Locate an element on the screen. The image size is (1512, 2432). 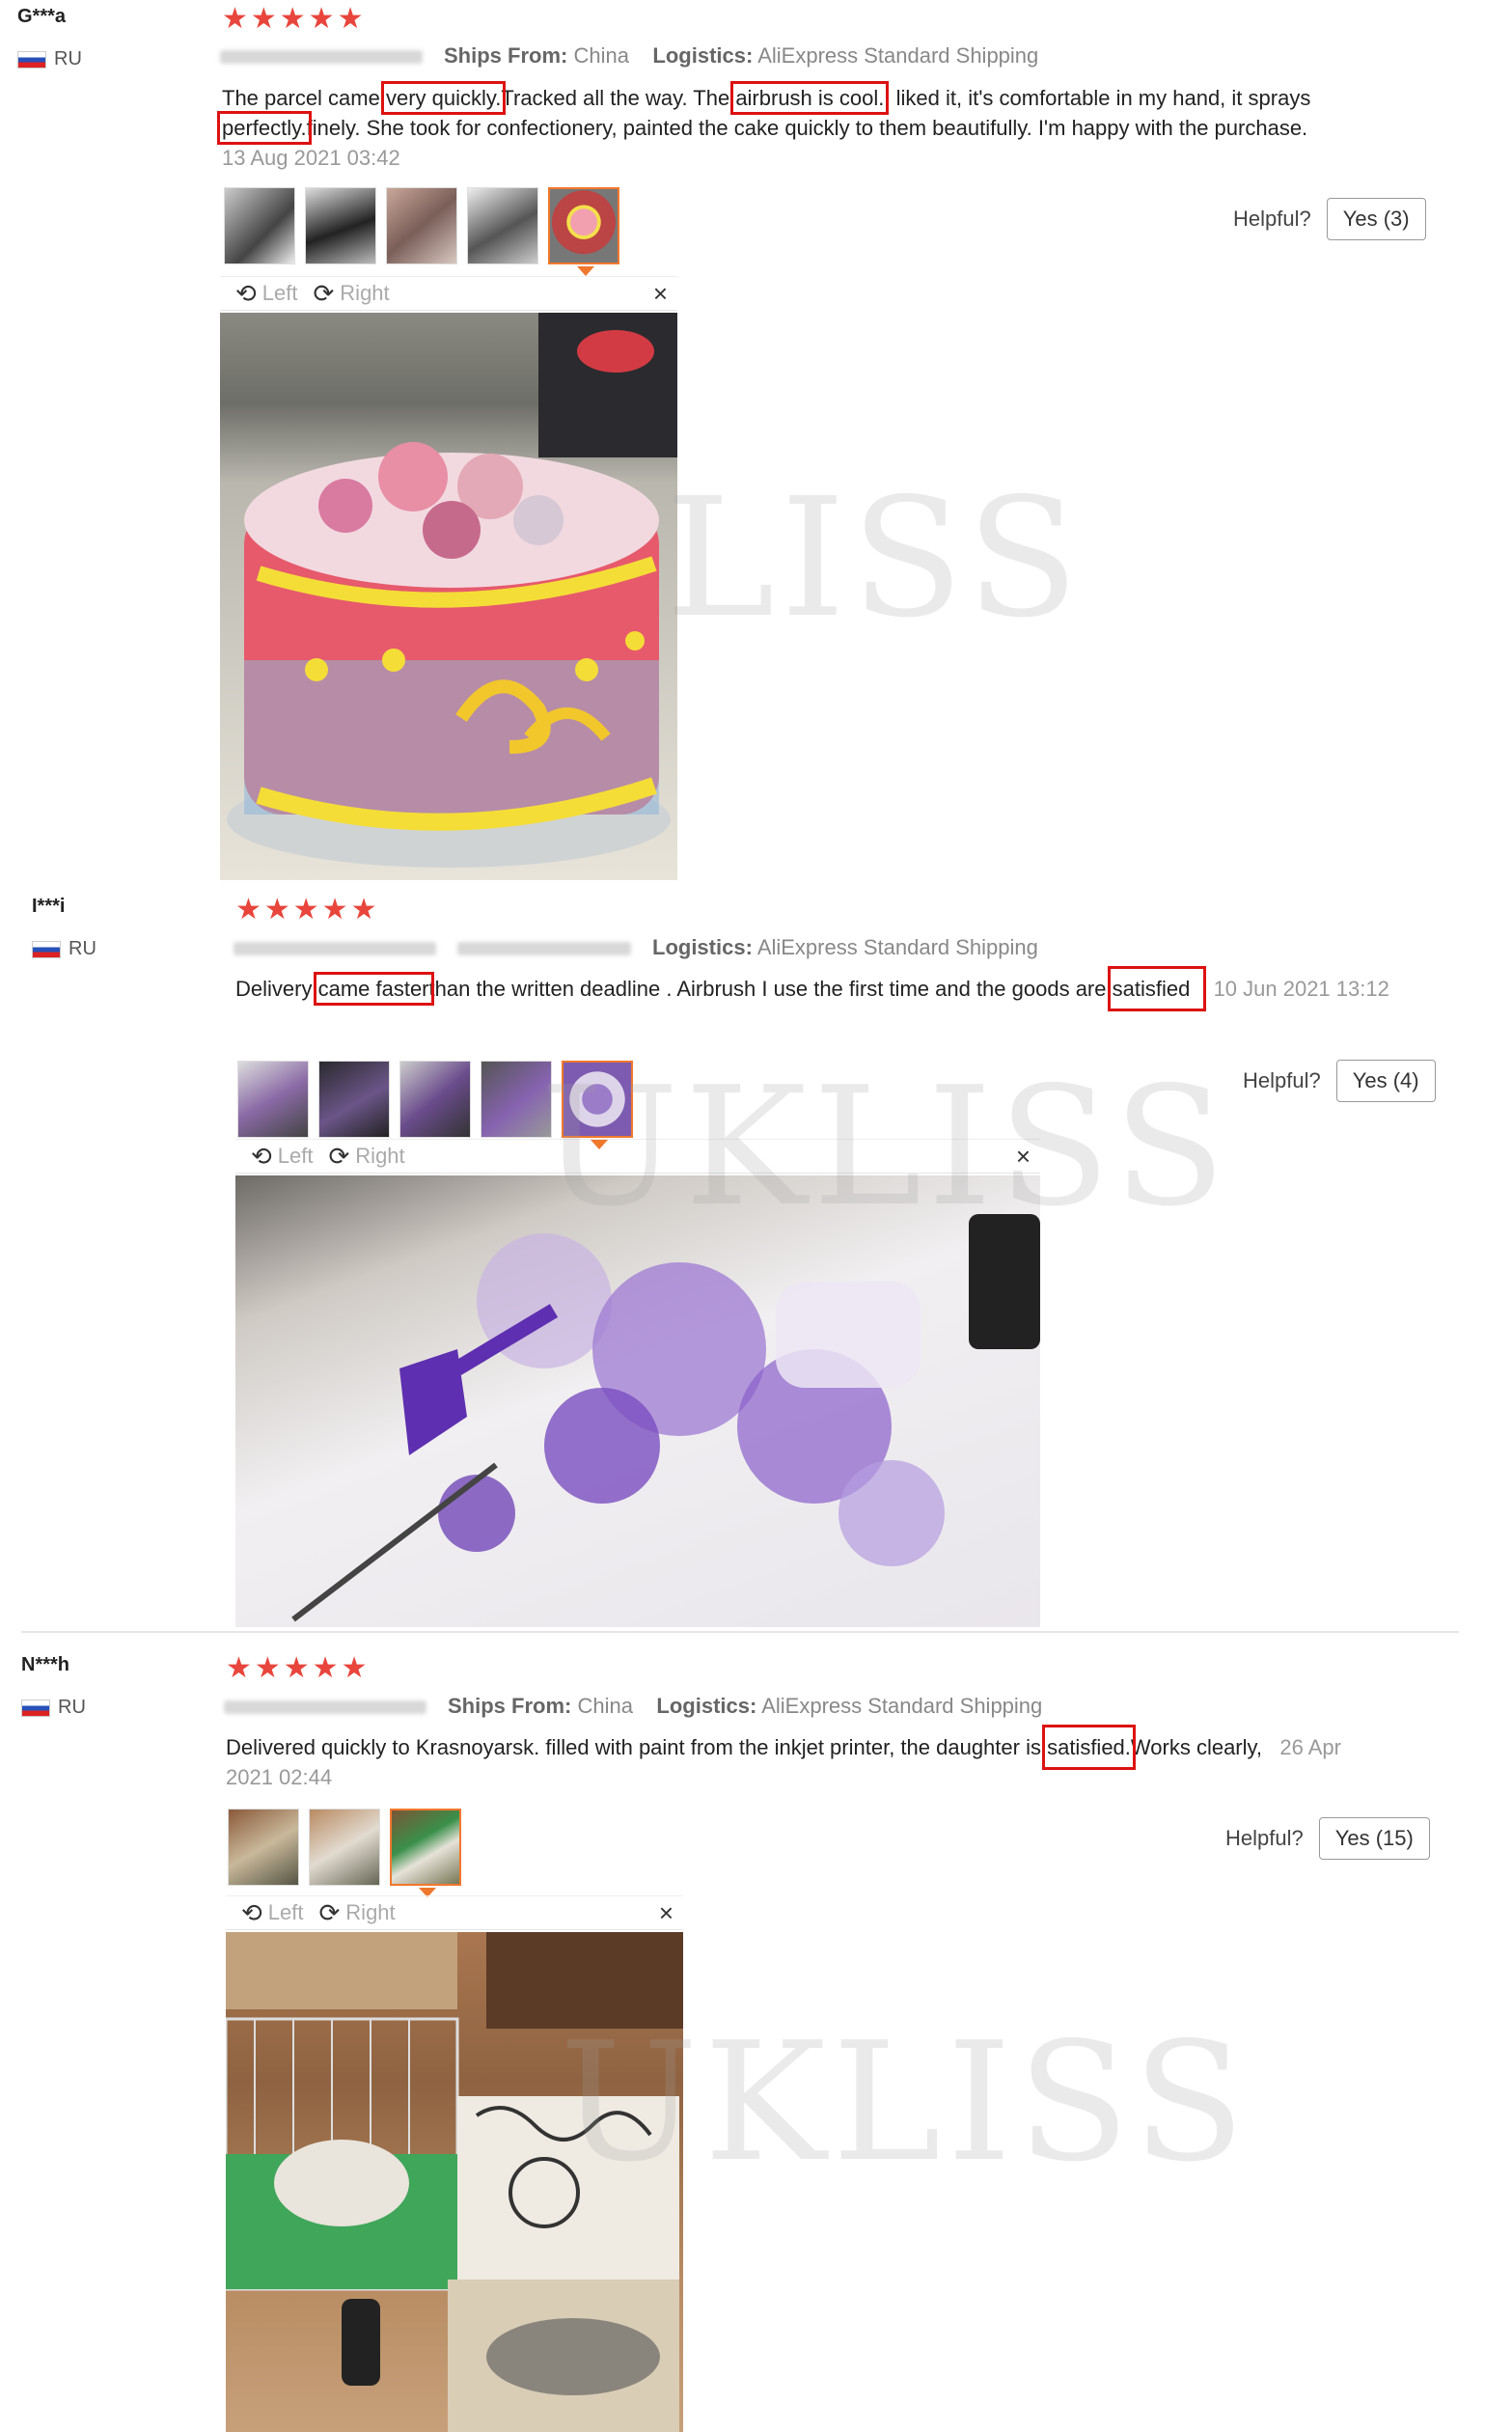
review-photo-spray is located at coordinates (637, 1401).